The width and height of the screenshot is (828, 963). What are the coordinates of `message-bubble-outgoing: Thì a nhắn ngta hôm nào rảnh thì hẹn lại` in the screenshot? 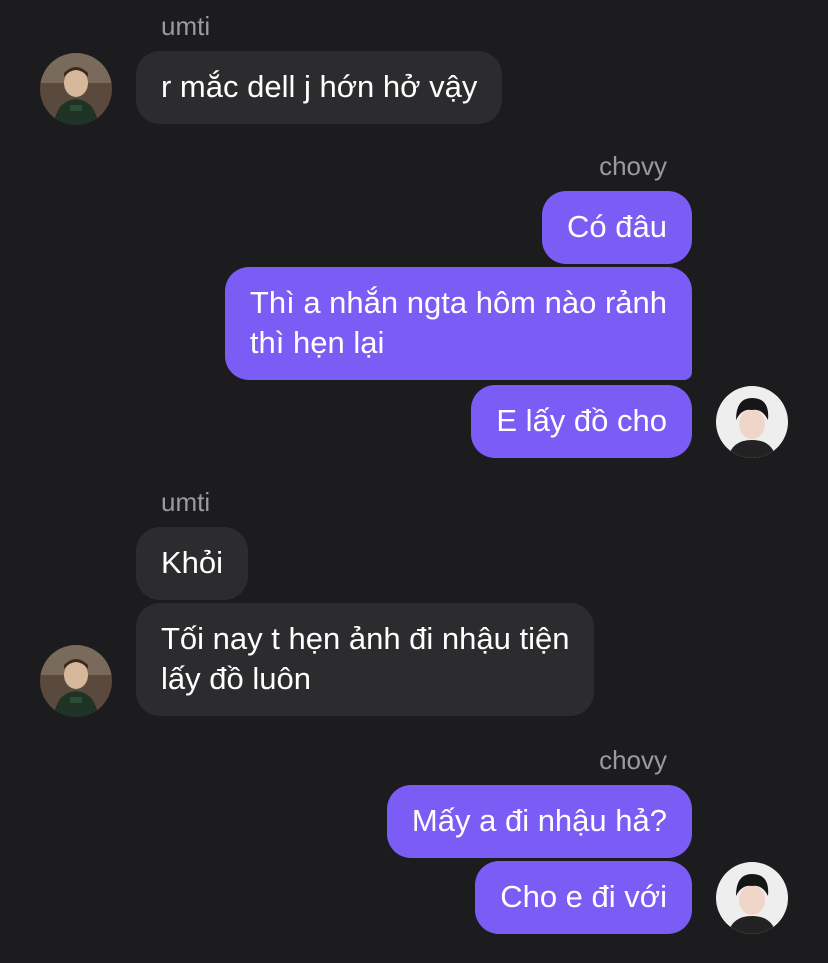 It's located at (458, 323).